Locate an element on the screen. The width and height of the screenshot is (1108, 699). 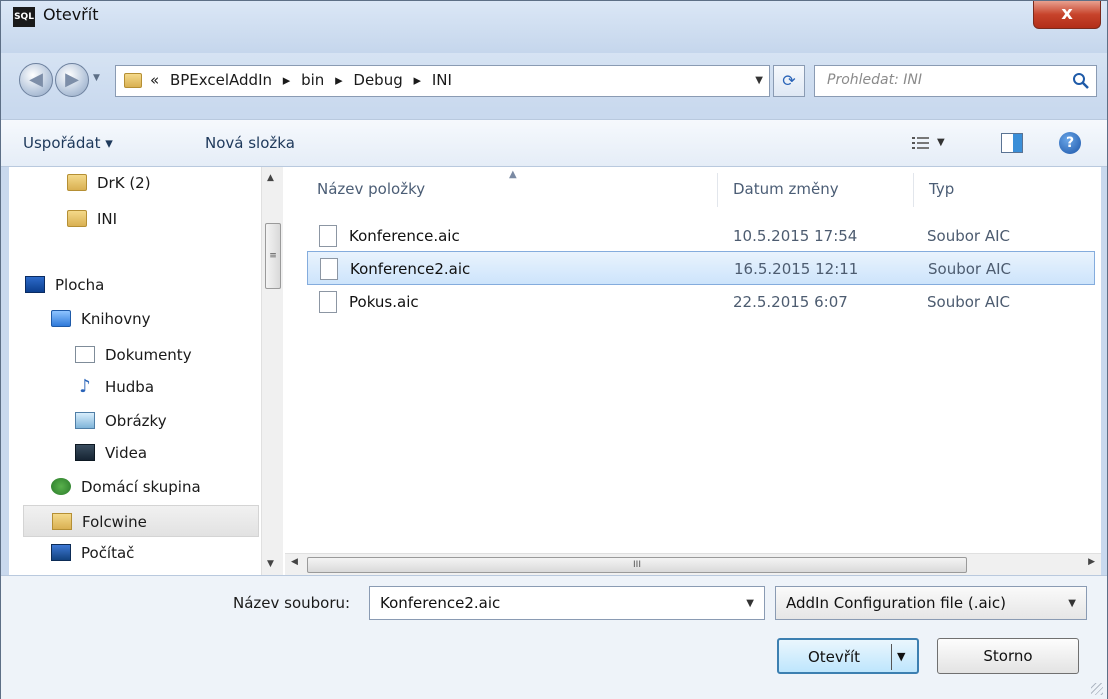
new-folder-button: Nová složka is located at coordinates (250, 143).